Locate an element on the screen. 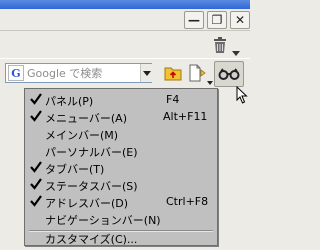 This screenshot has height=250, width=320. chevron-down-icon is located at coordinates (210, 79).